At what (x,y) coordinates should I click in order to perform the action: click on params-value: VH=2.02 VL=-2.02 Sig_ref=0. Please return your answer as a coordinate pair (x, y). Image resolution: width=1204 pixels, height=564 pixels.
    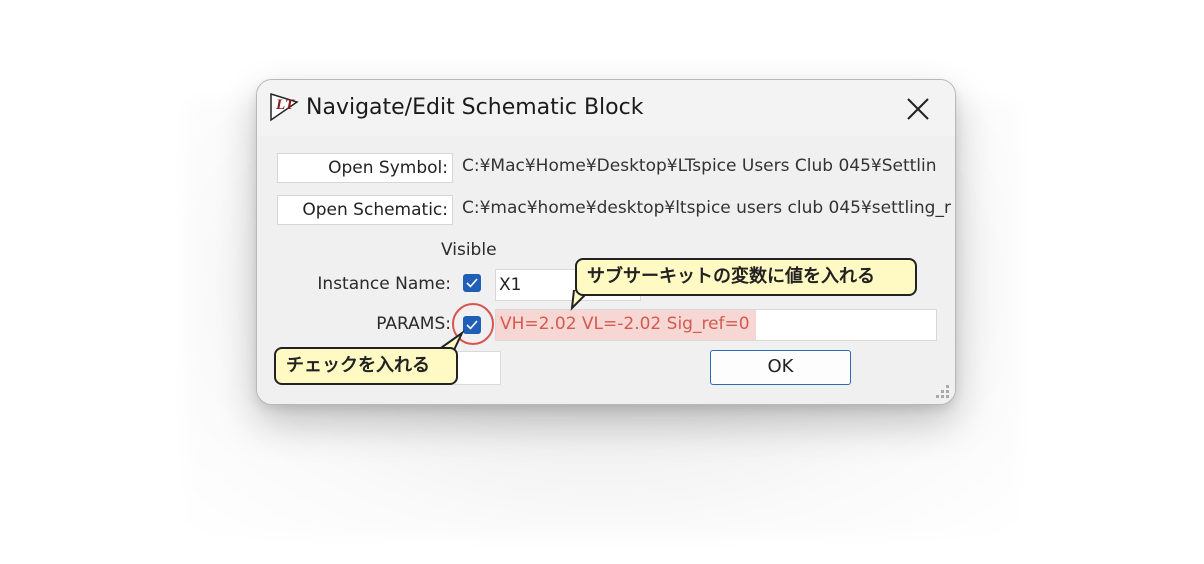
    Looking at the image, I should click on (625, 324).